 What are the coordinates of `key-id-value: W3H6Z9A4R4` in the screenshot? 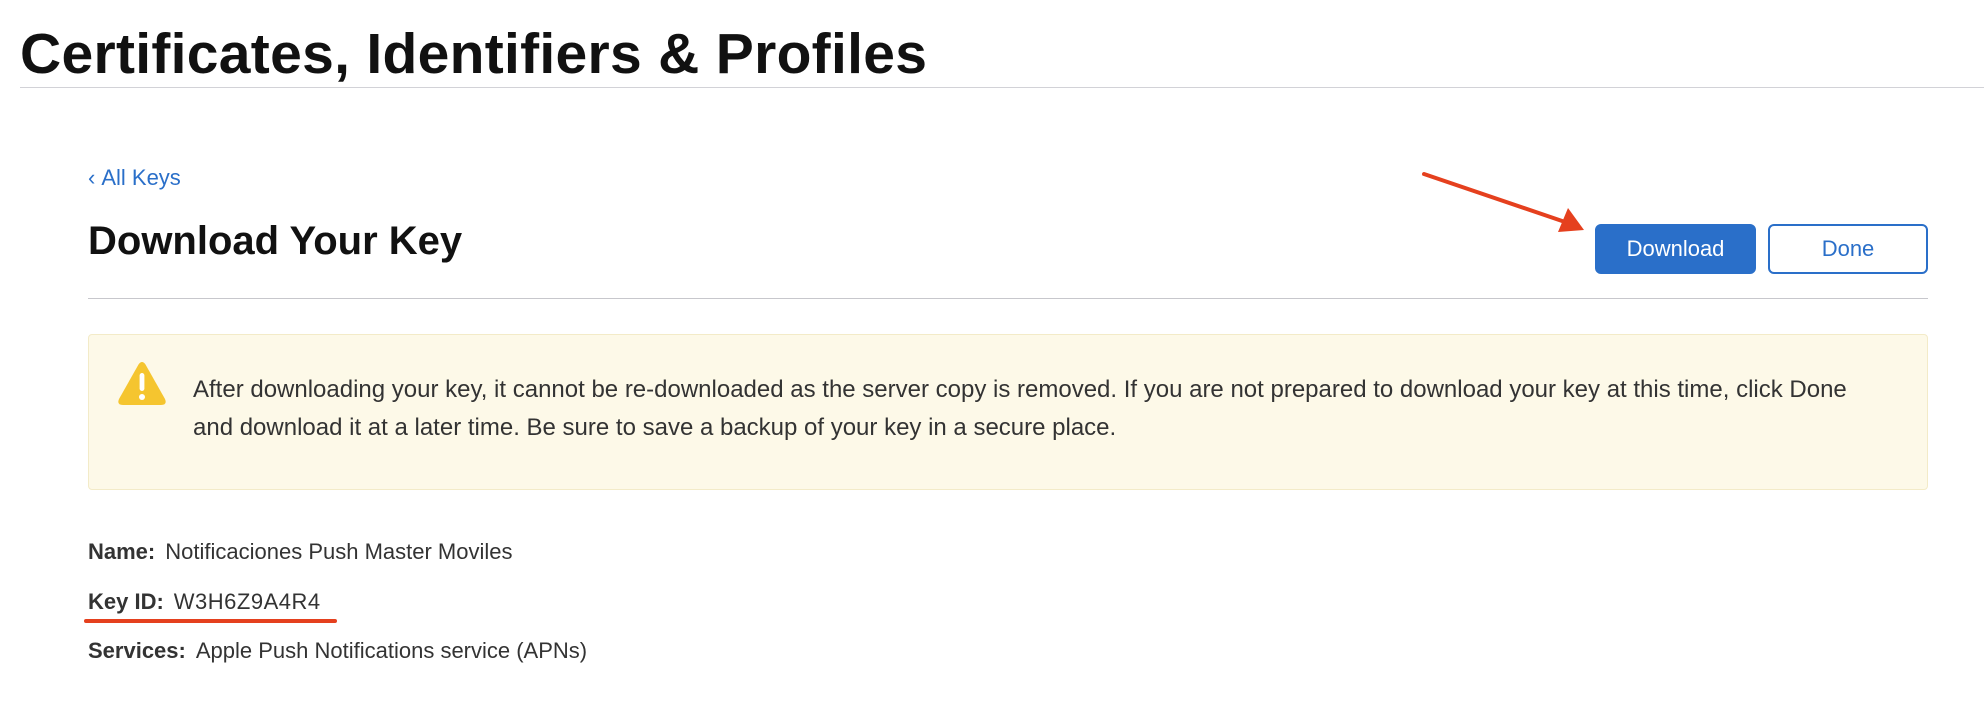 It's located at (247, 601).